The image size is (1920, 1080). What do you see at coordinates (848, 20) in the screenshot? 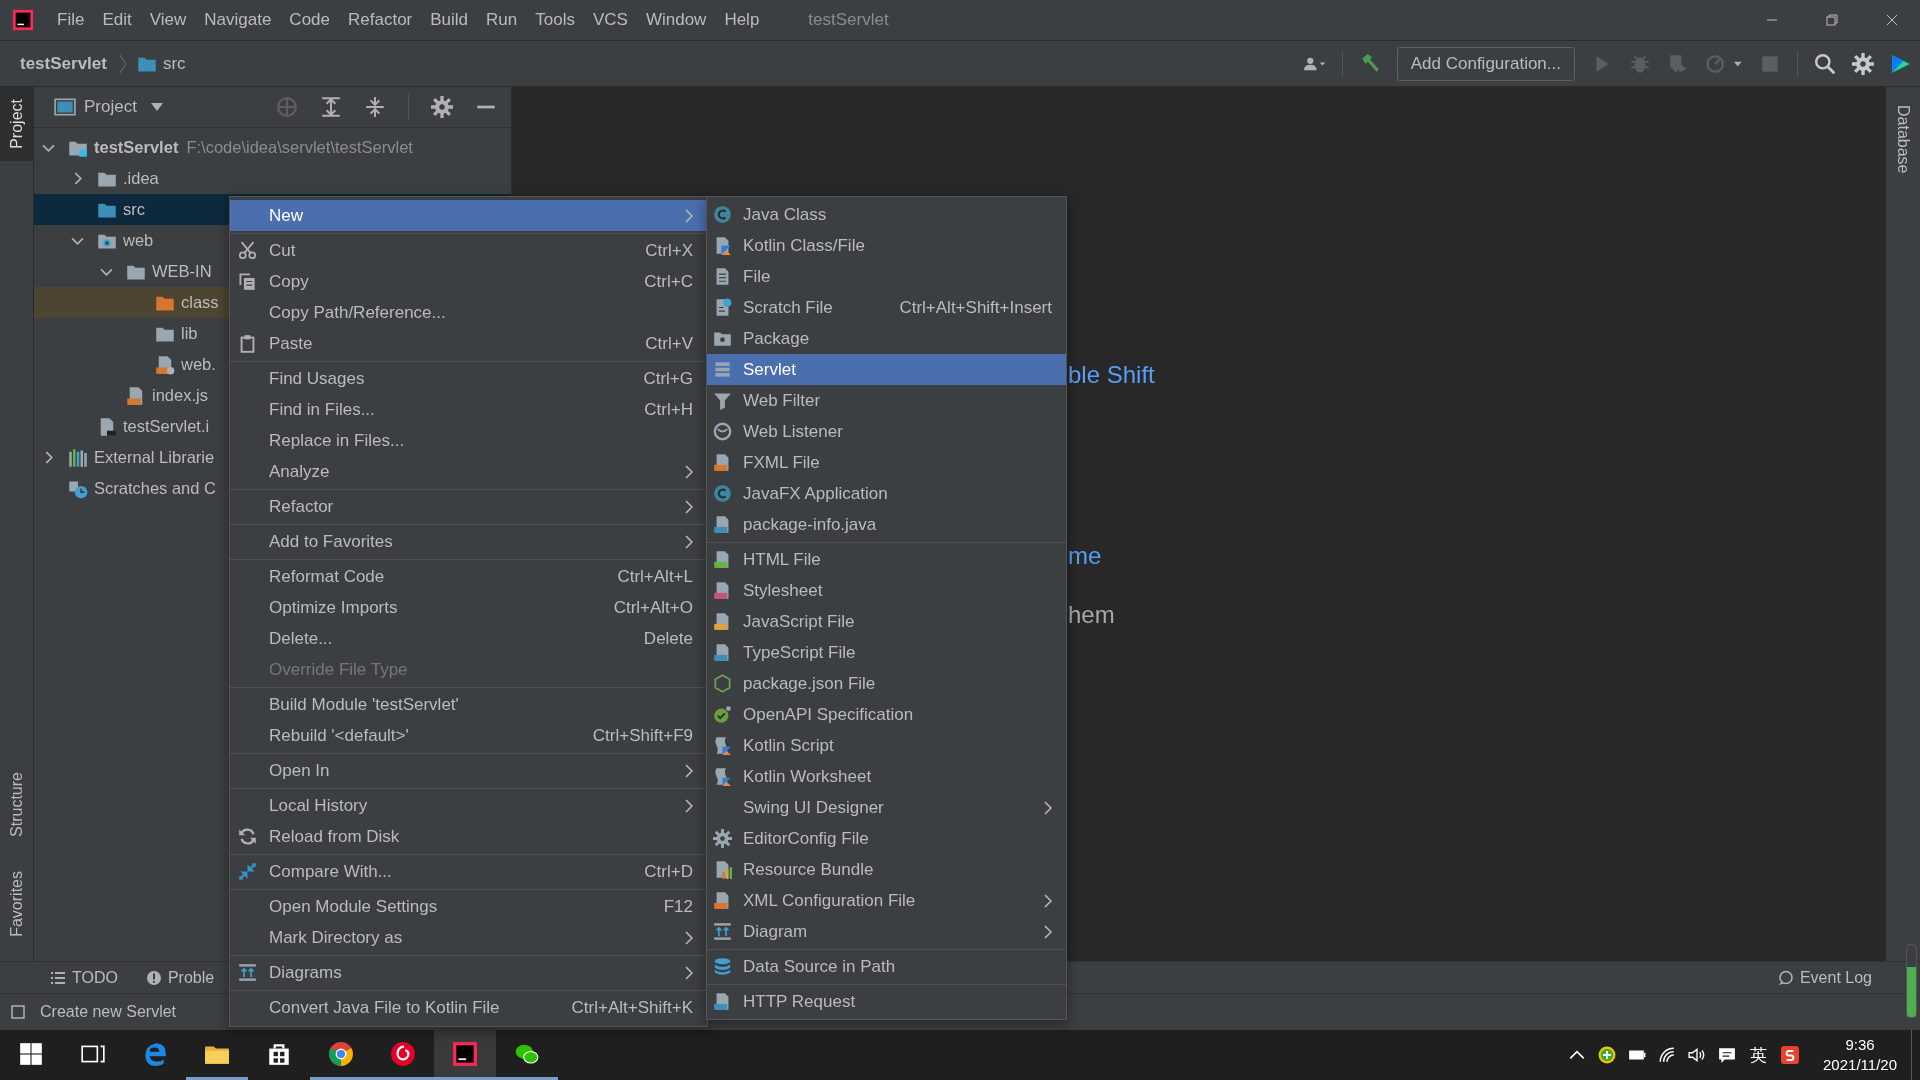
I see `window-title: testServlet` at bounding box center [848, 20].